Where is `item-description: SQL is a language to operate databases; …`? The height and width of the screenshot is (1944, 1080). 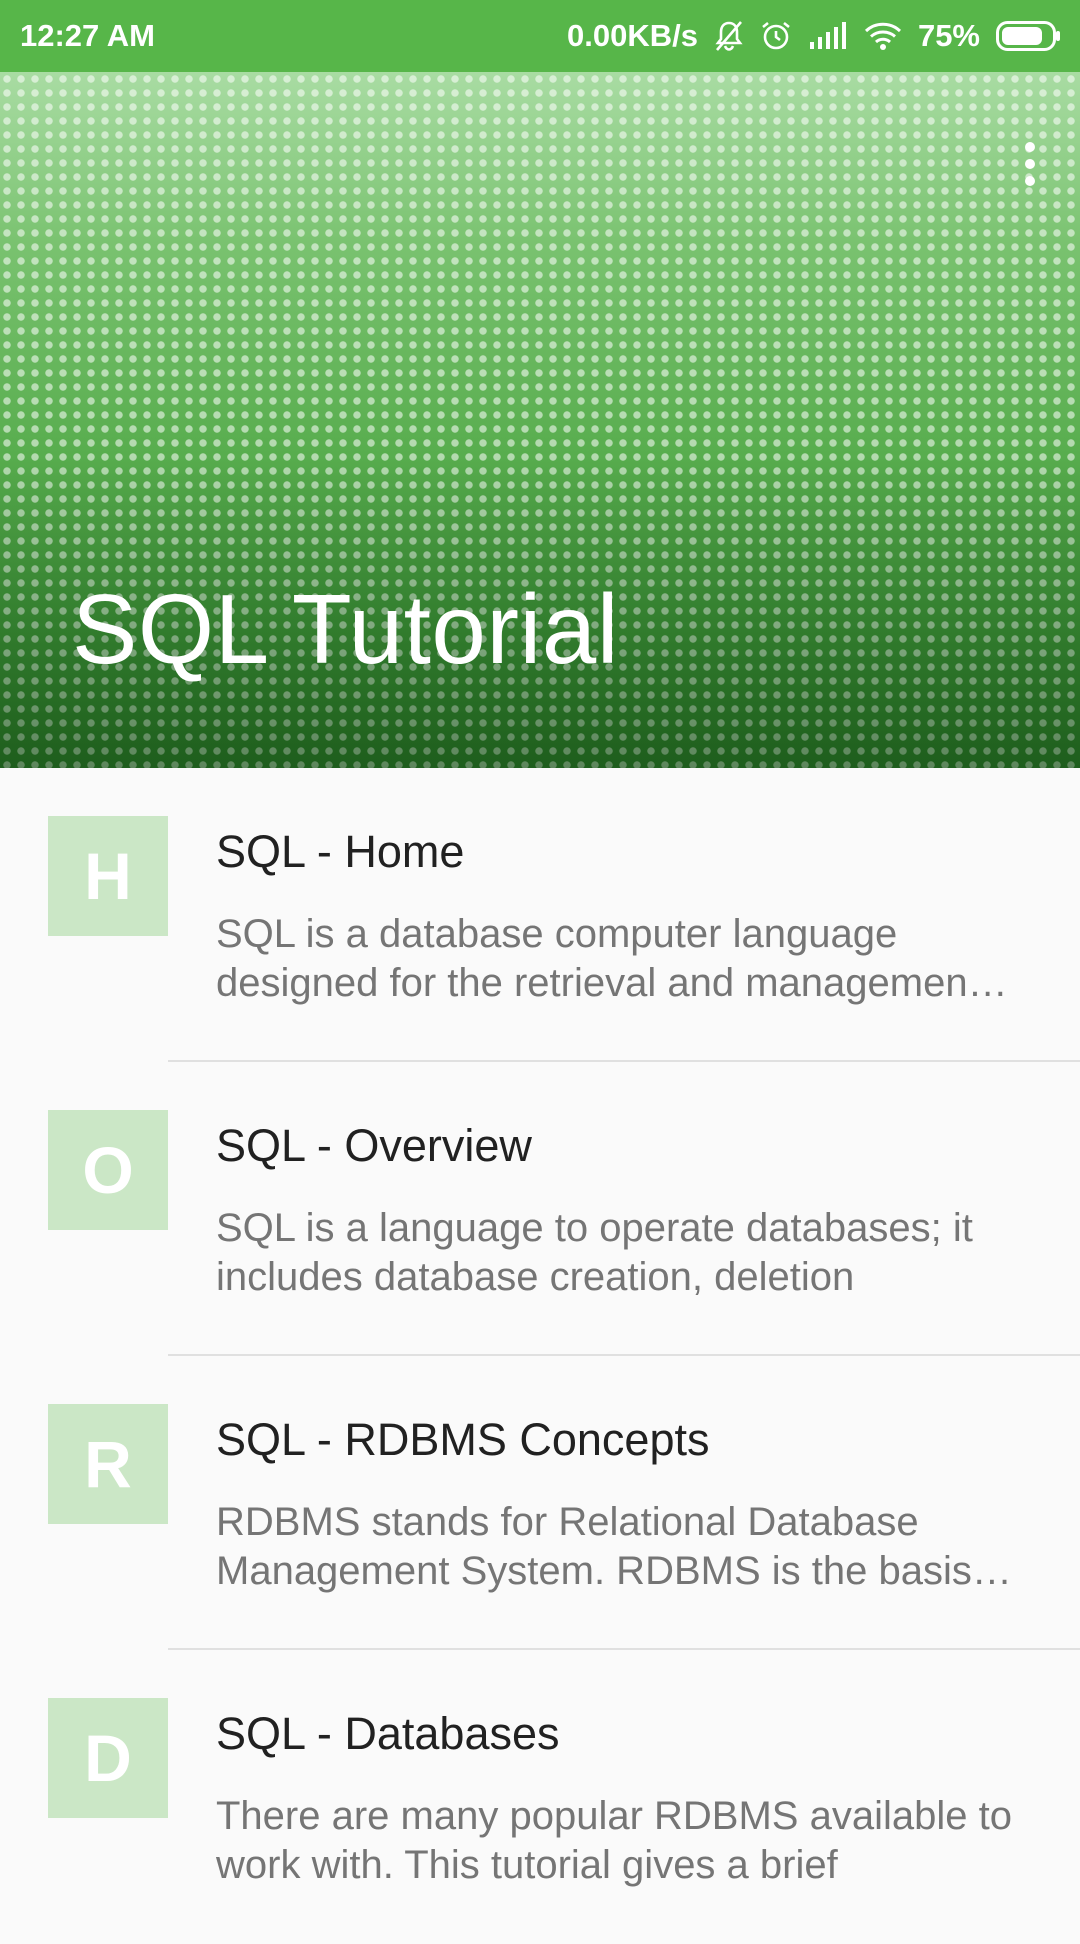
item-description: SQL is a language to operate databases; … is located at coordinates (631, 1253).